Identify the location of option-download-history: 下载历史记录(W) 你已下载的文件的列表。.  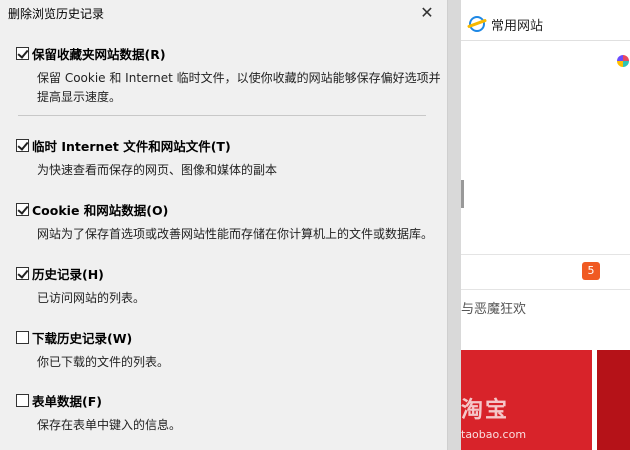
(231, 350).